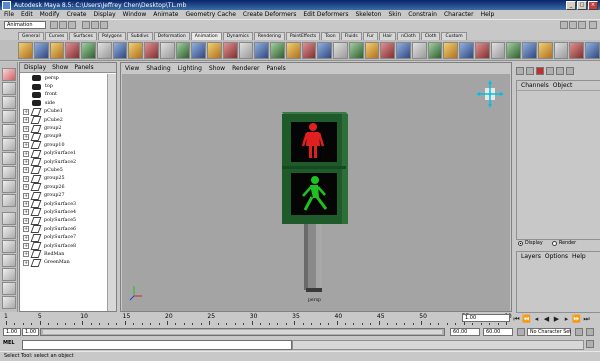  I want to click on channelbox-toggle-icon, so click(570, 71).